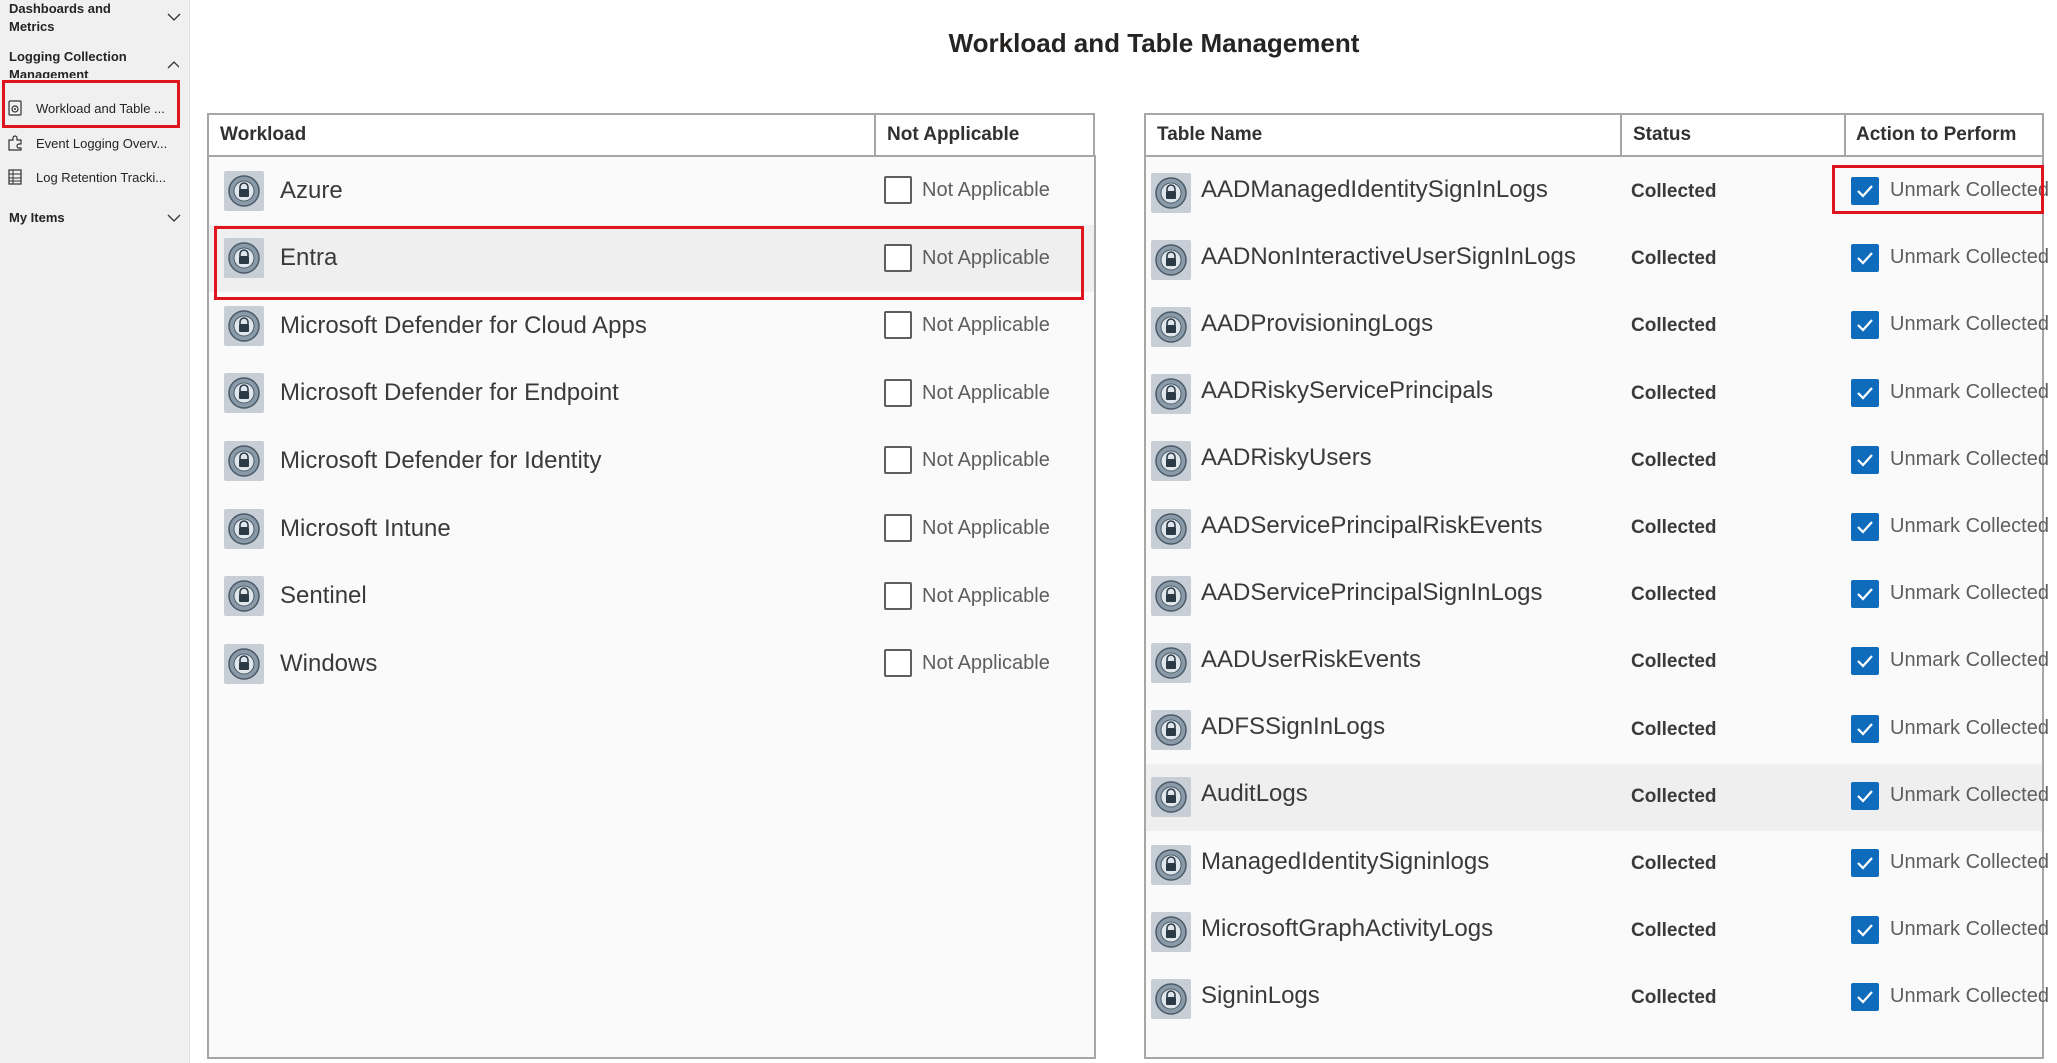  What do you see at coordinates (1154, 43) in the screenshot?
I see `page-title: Workload and Table Management` at bounding box center [1154, 43].